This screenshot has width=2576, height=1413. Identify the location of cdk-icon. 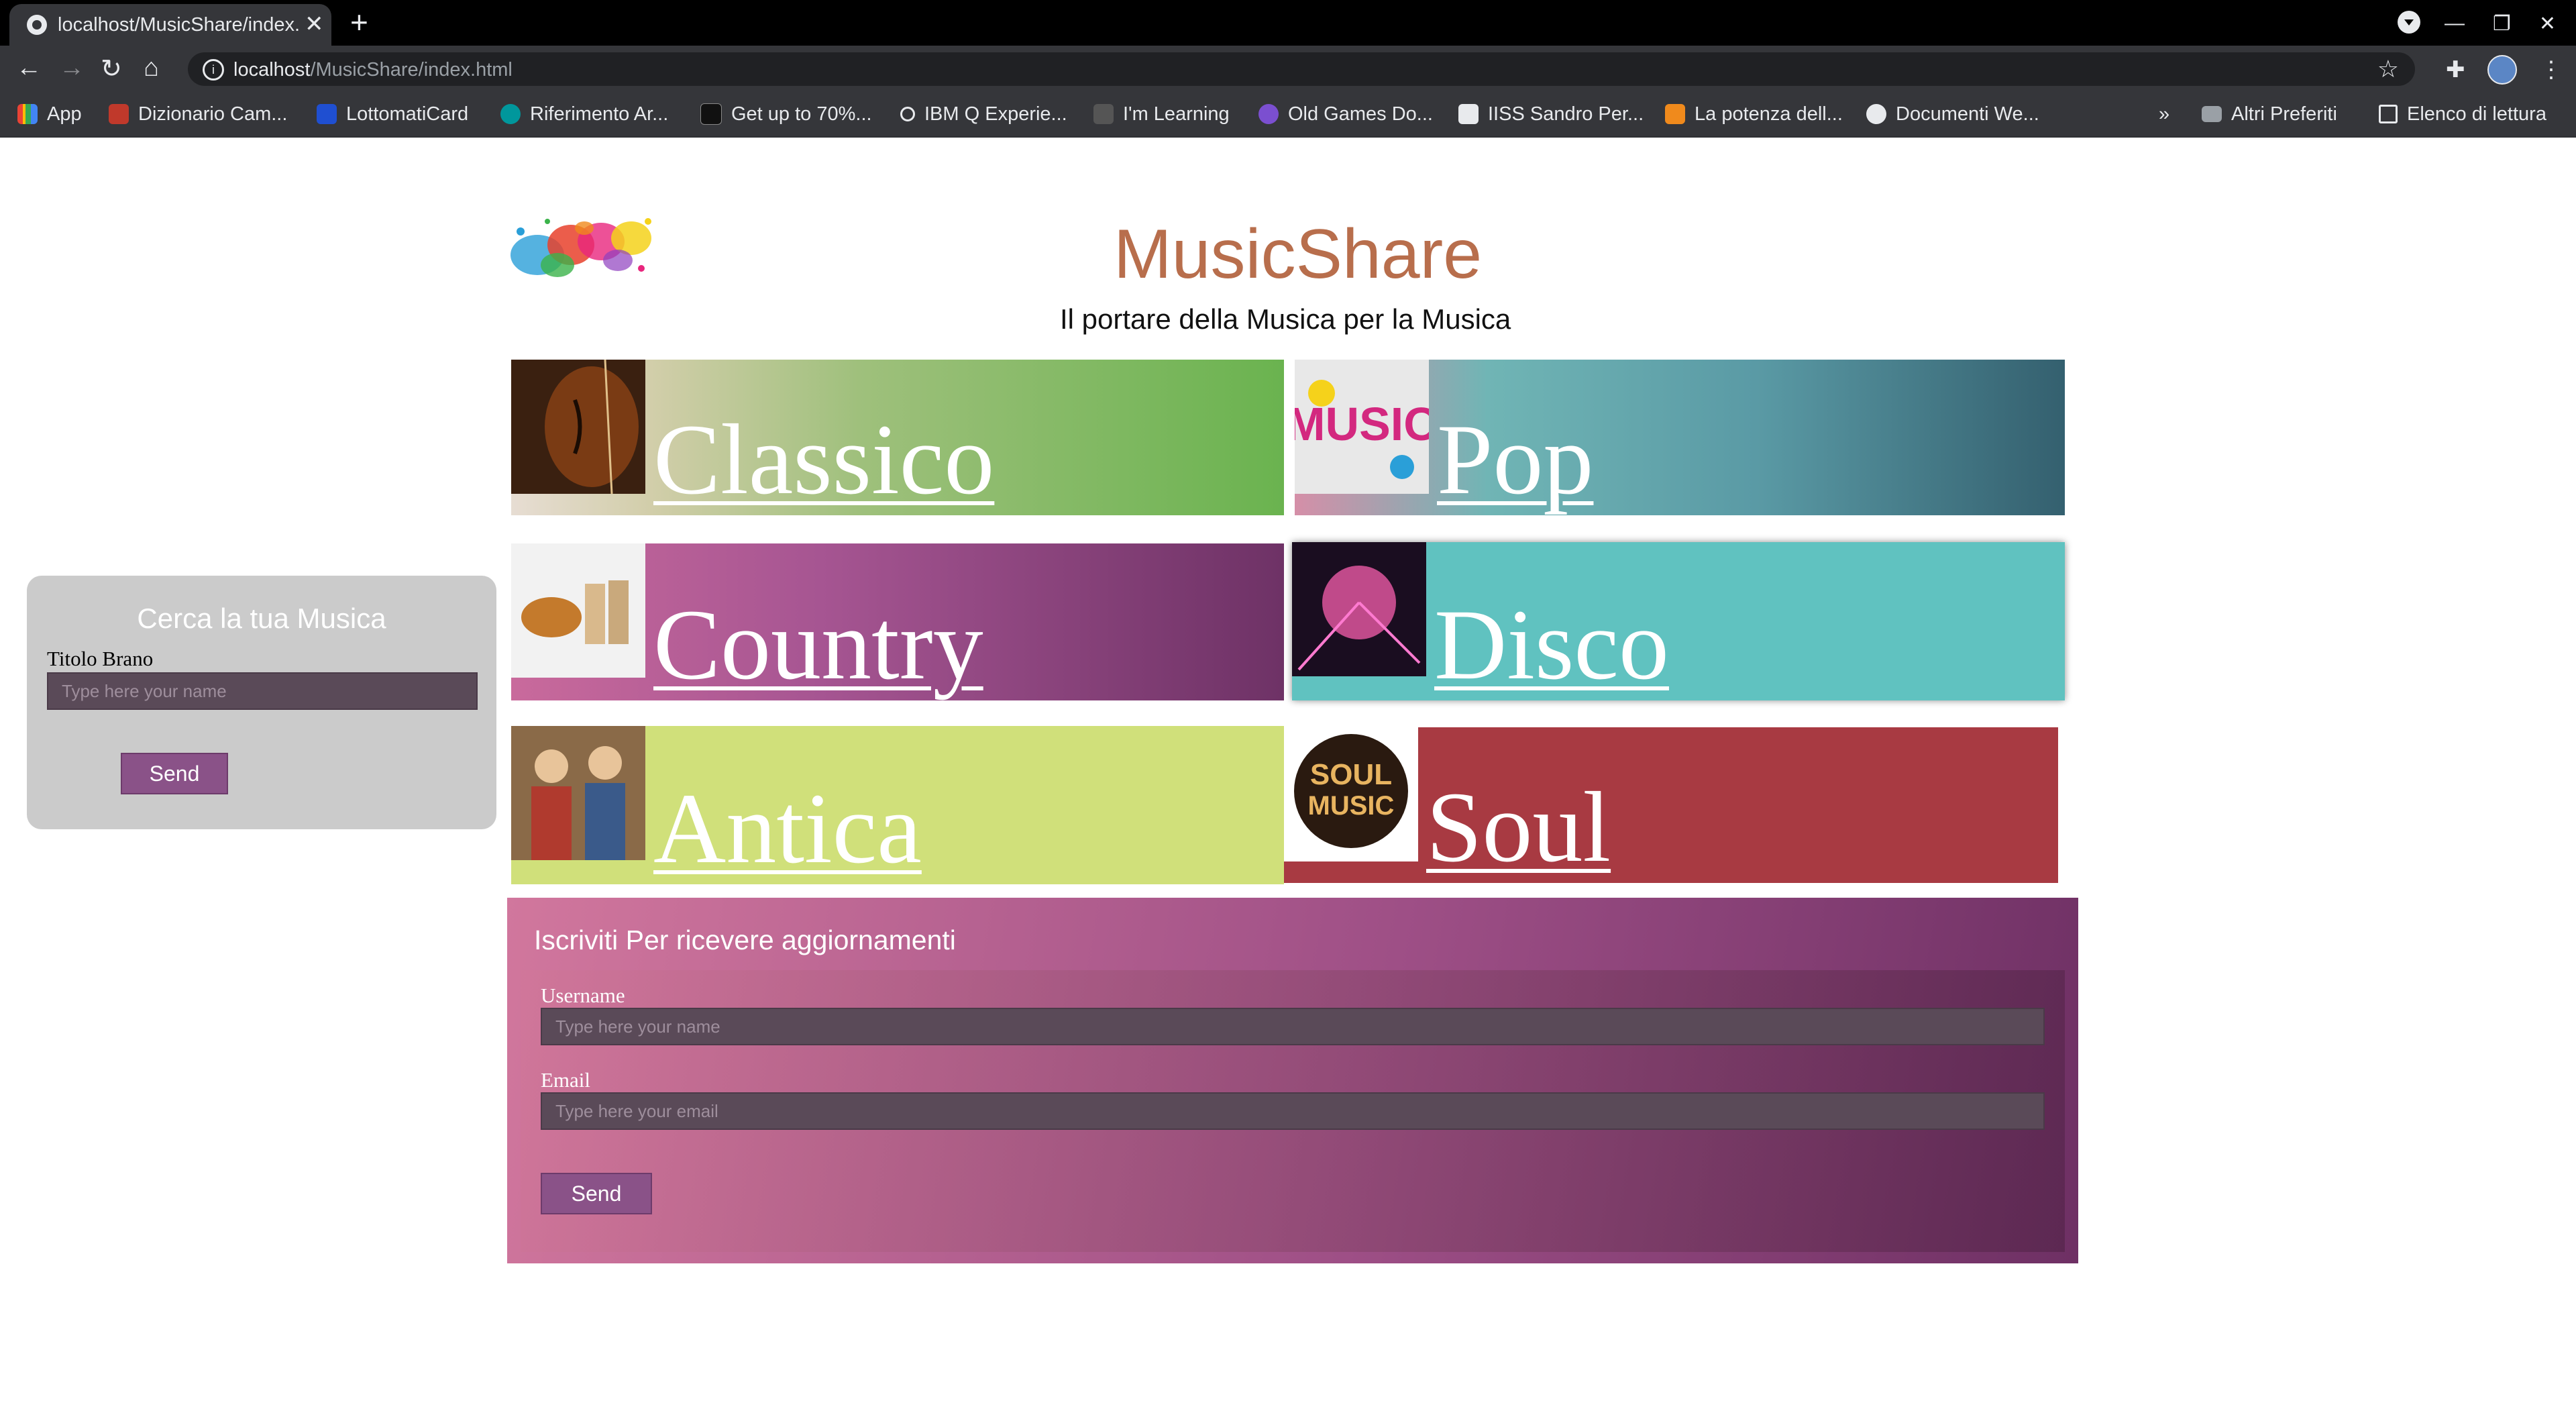
(711, 114).